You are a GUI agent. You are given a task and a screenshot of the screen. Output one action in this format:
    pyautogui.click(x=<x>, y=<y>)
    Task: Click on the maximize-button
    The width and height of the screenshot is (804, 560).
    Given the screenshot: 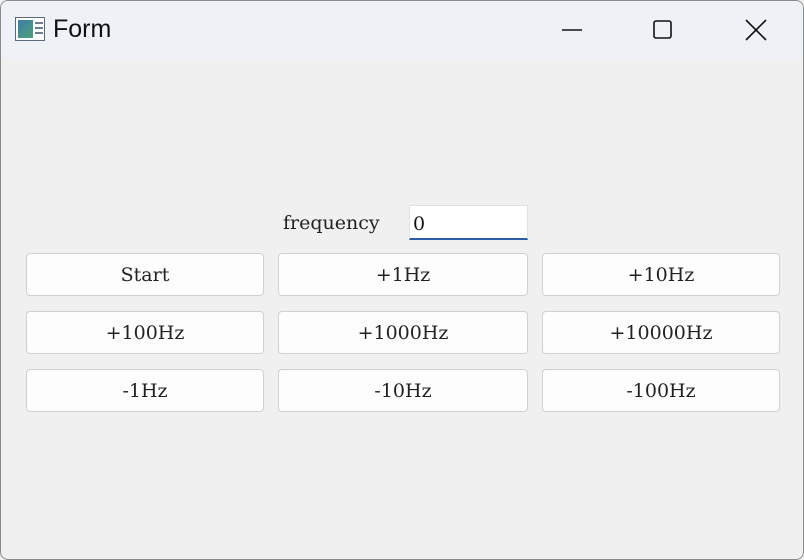 What is the action you would take?
    pyautogui.click(x=662, y=29)
    